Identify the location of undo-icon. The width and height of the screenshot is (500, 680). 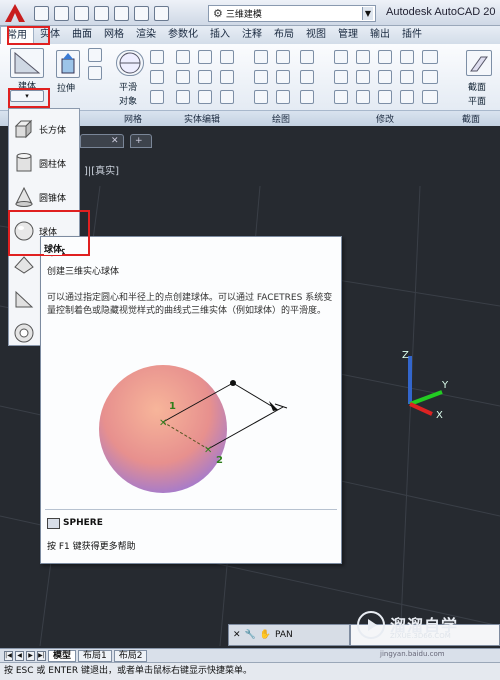
(141, 13).